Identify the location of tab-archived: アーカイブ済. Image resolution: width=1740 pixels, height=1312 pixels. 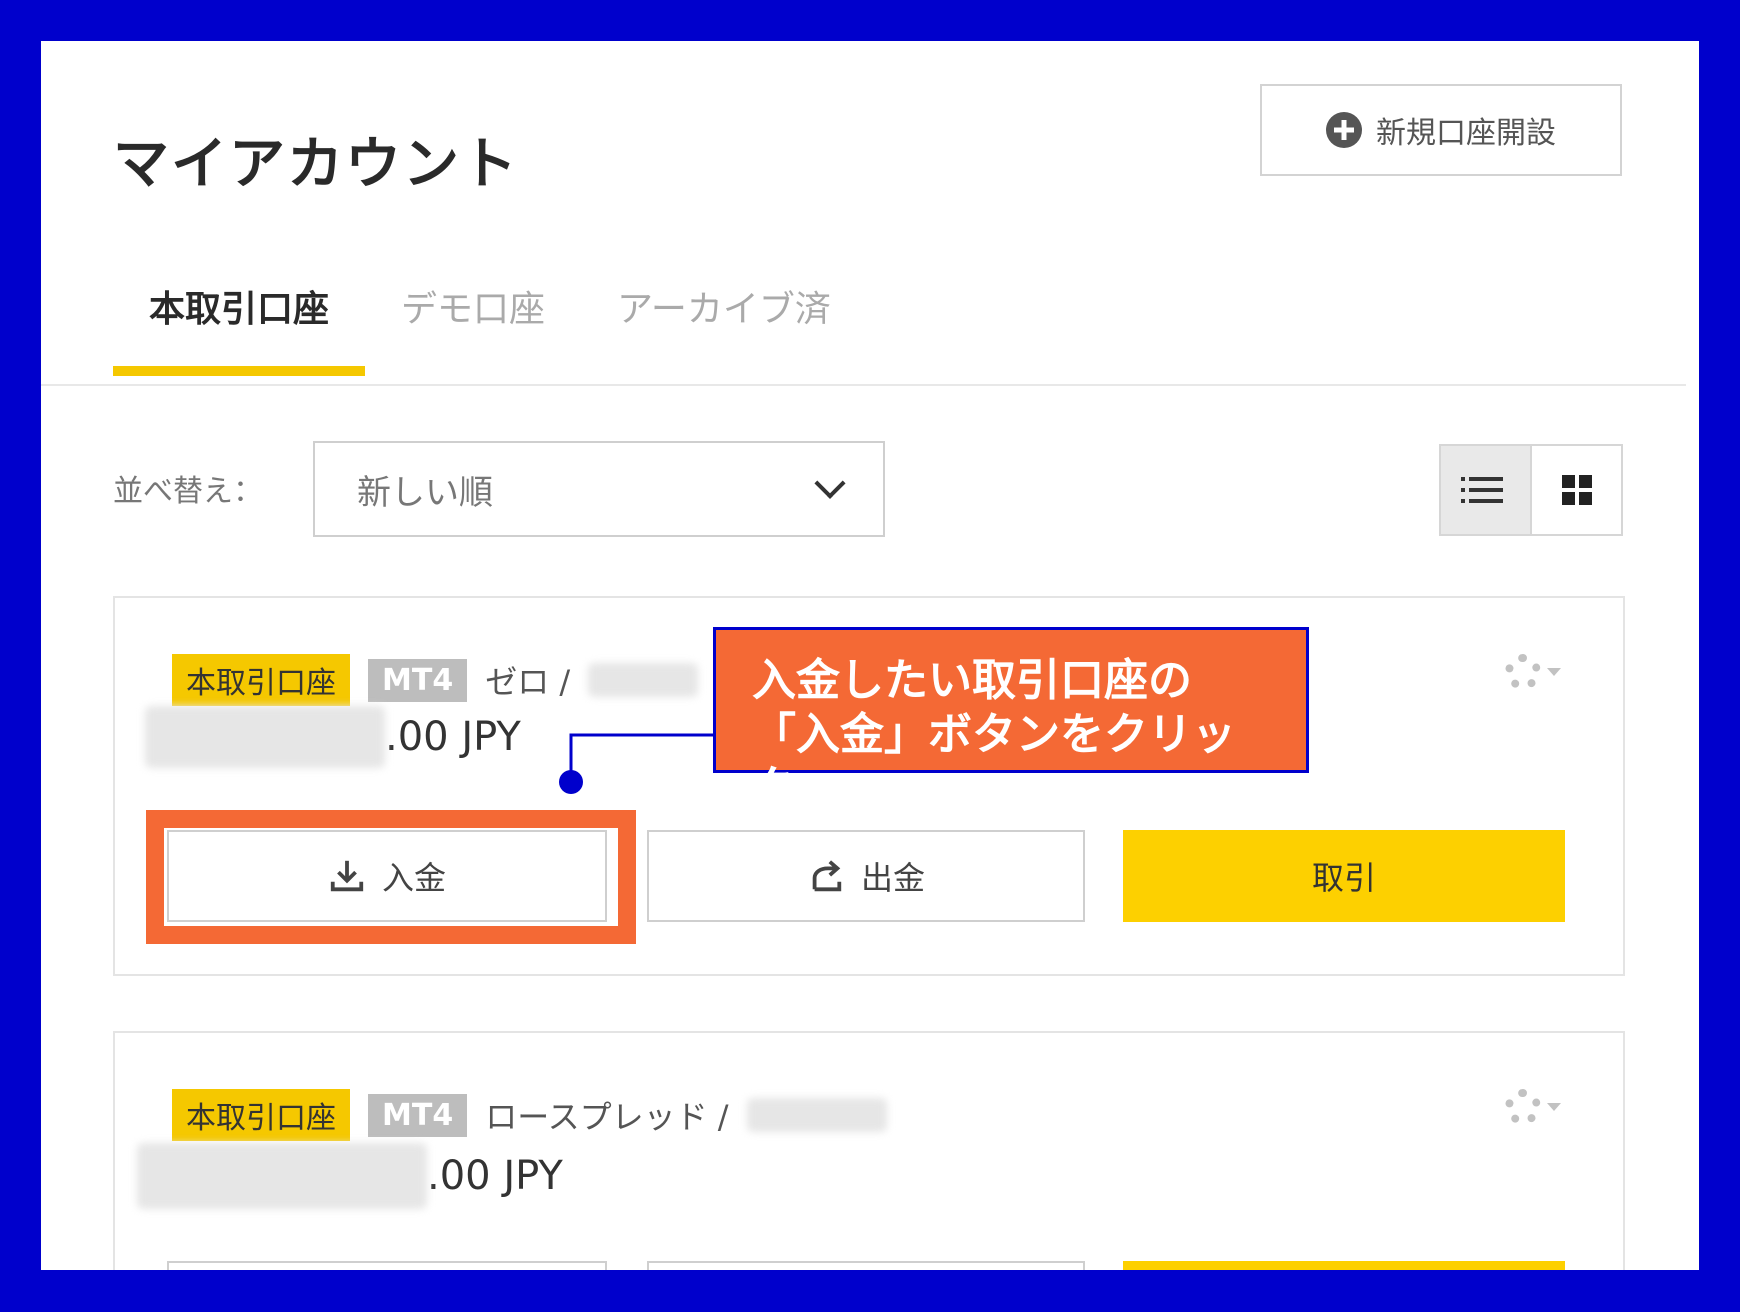
(724, 321).